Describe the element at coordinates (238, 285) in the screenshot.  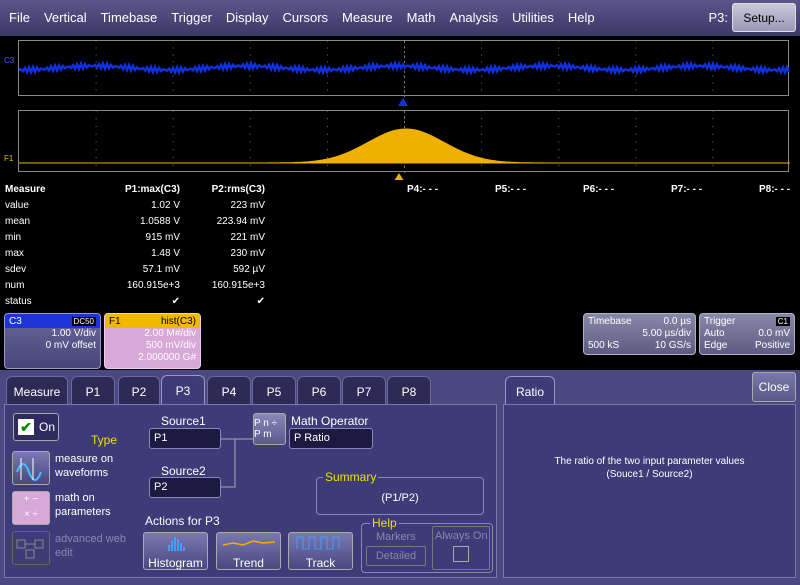
I see `p2-num-value: 160.915e+3` at that location.